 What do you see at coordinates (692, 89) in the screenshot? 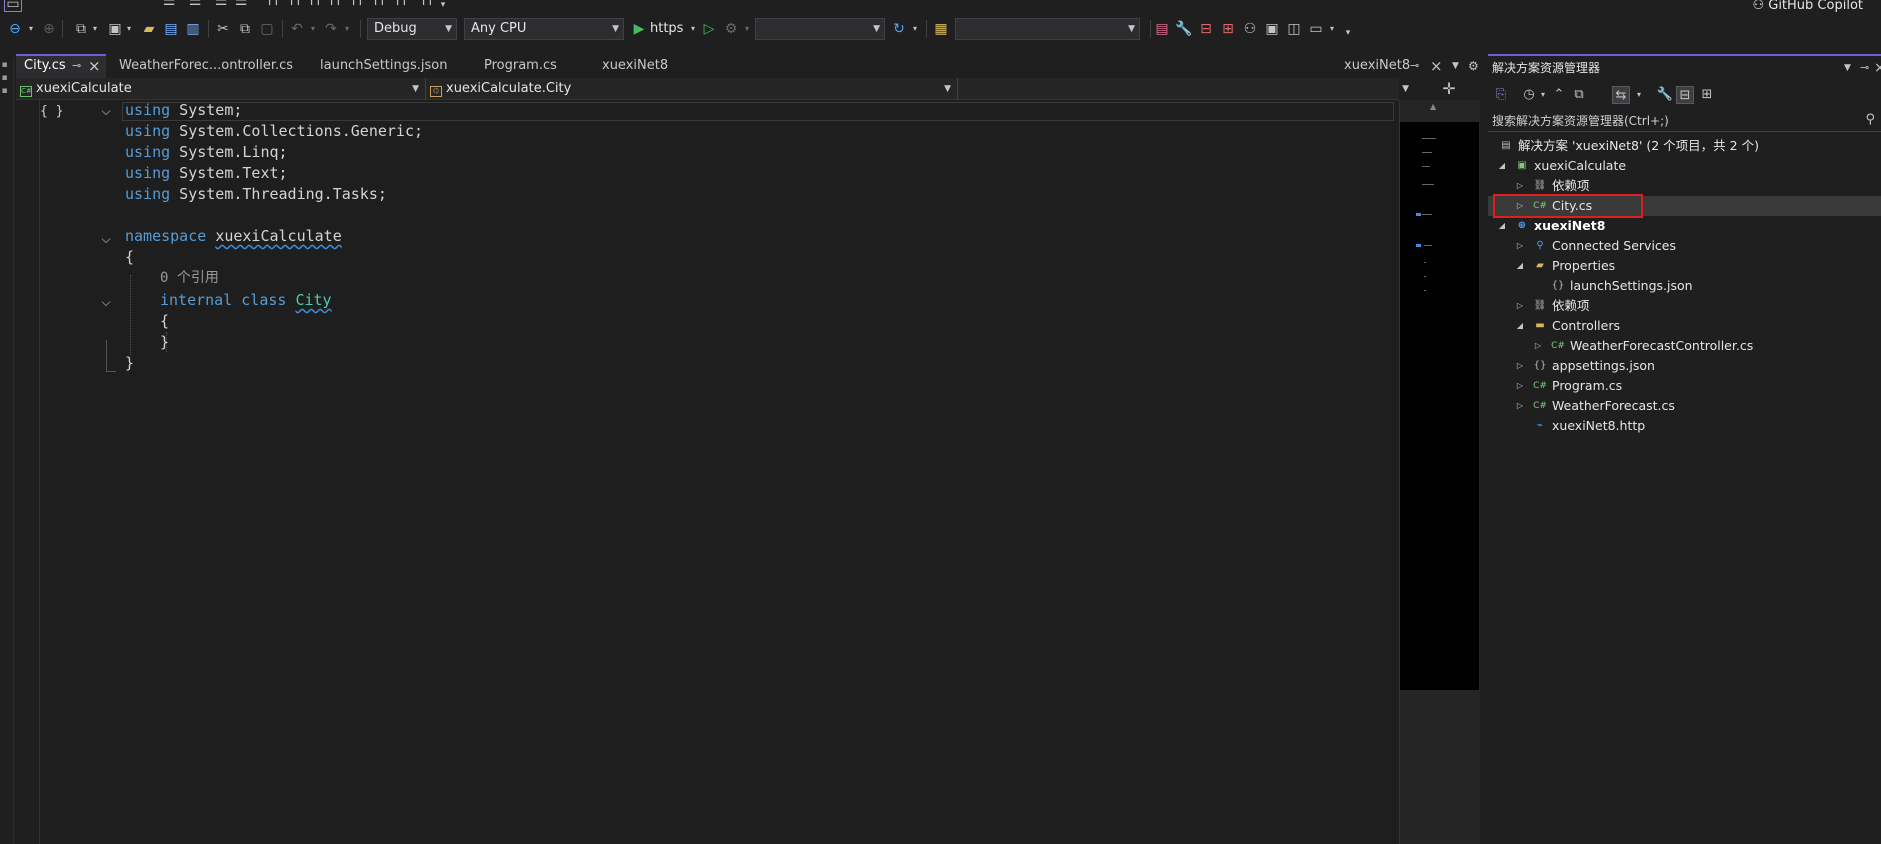
I see `type-select: ⌬ xuexiCalculate.City ▼` at bounding box center [692, 89].